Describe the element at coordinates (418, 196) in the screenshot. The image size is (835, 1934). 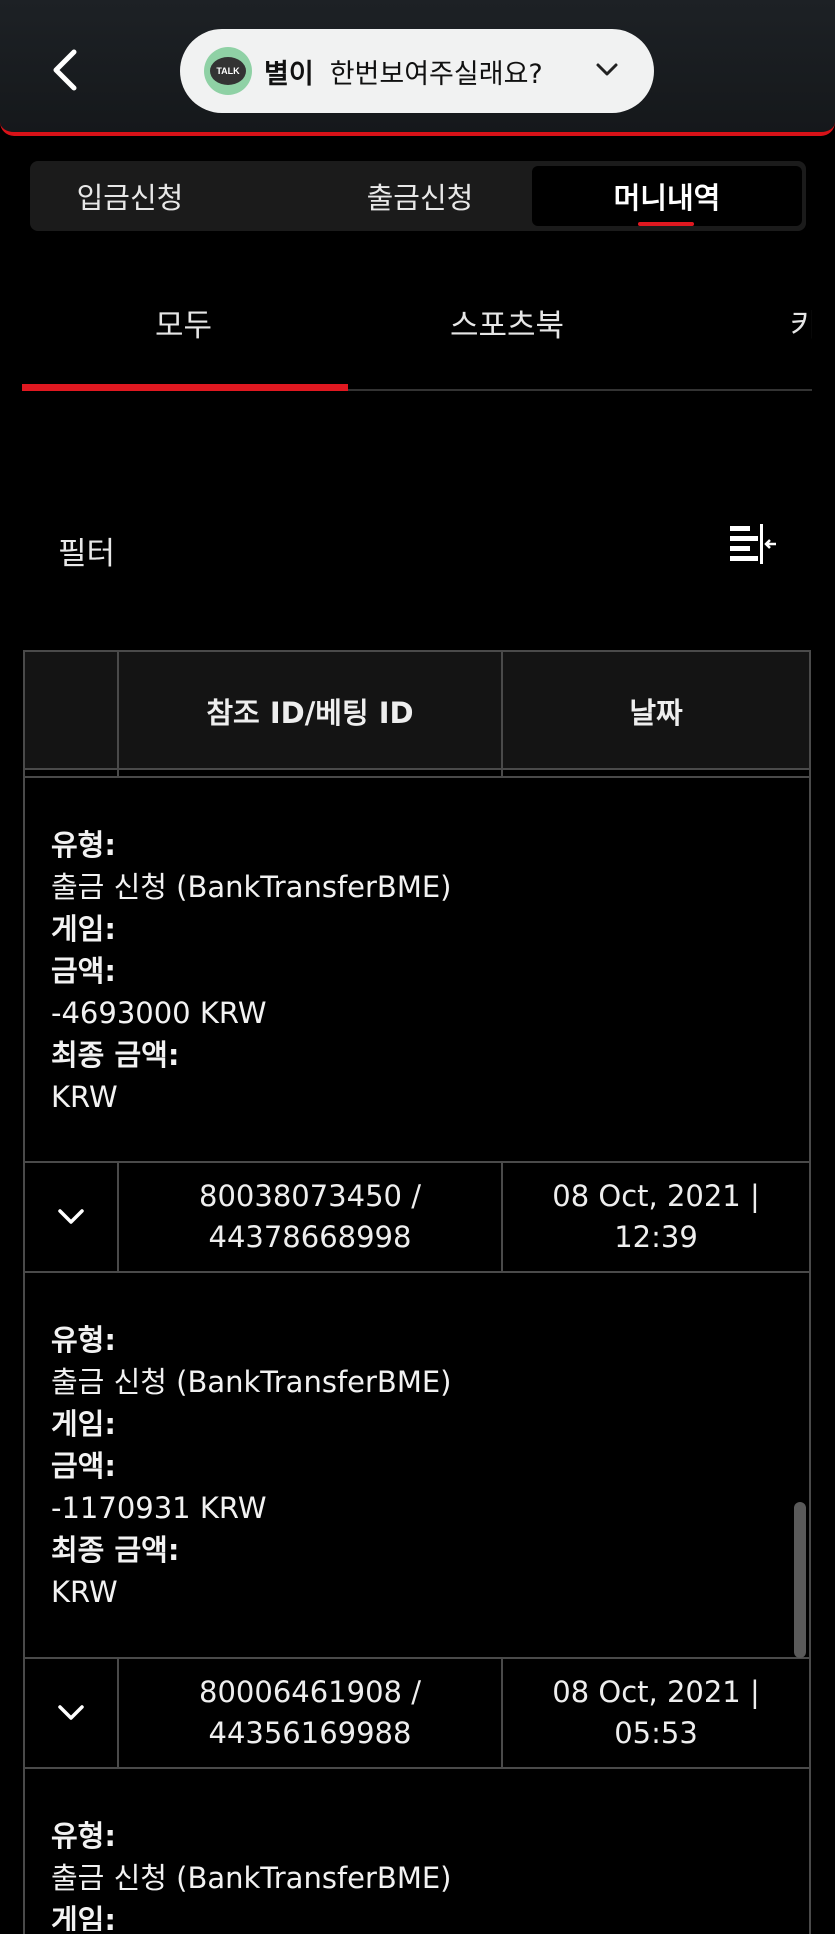
I see `segment-control: 입금신청 출금신청 머니내역` at that location.